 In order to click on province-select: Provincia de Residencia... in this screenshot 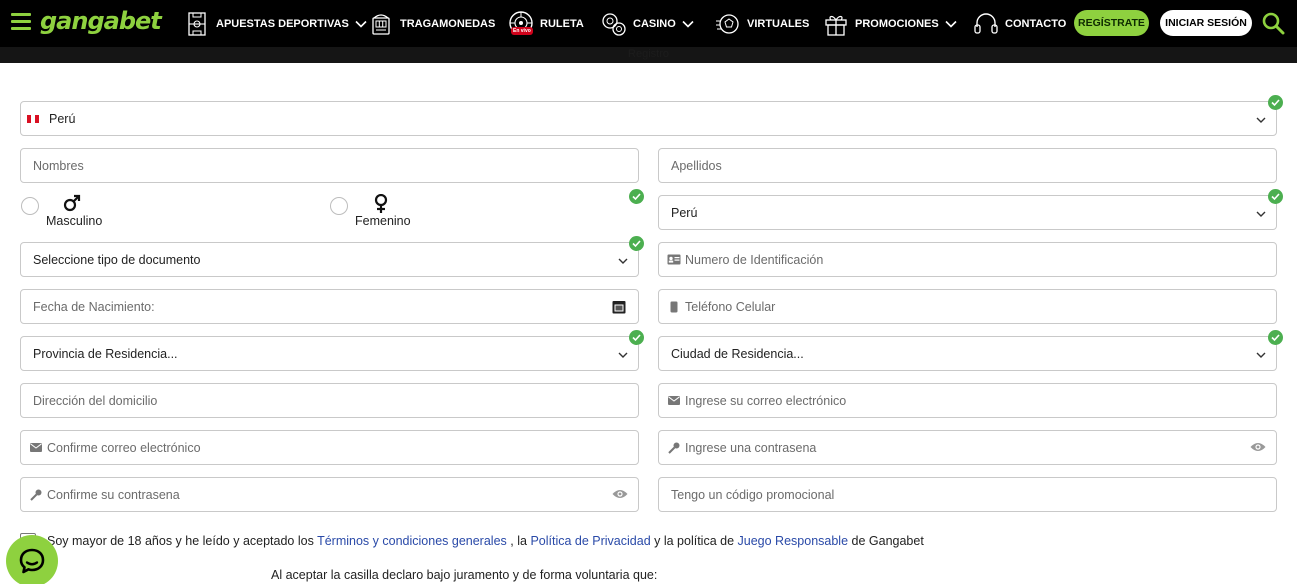, I will do `click(329, 353)`.